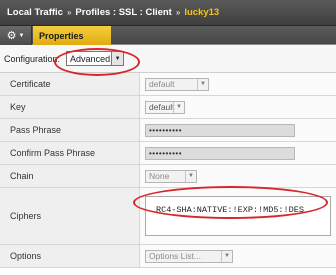 This screenshot has width=336, height=275. I want to click on configuration-label: Configuration:, so click(32, 58).